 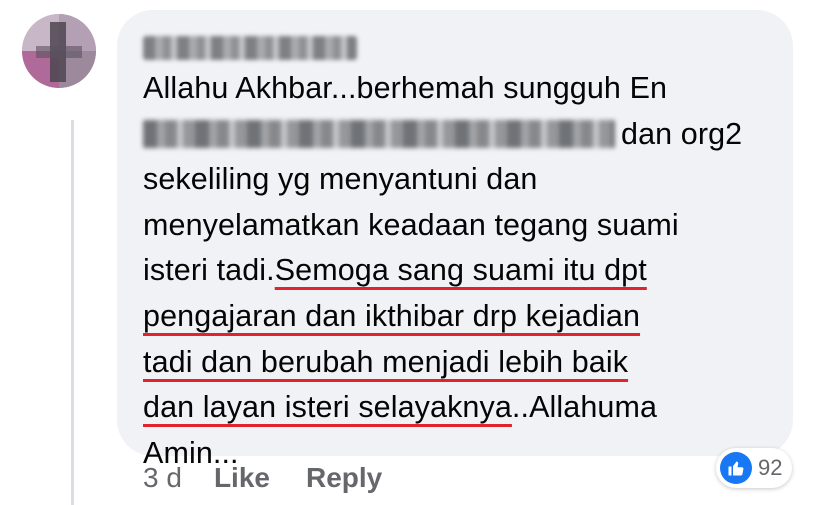 I want to click on comment-line-8: dan layan isteri selayaknya..Allahuma, so click(x=400, y=407).